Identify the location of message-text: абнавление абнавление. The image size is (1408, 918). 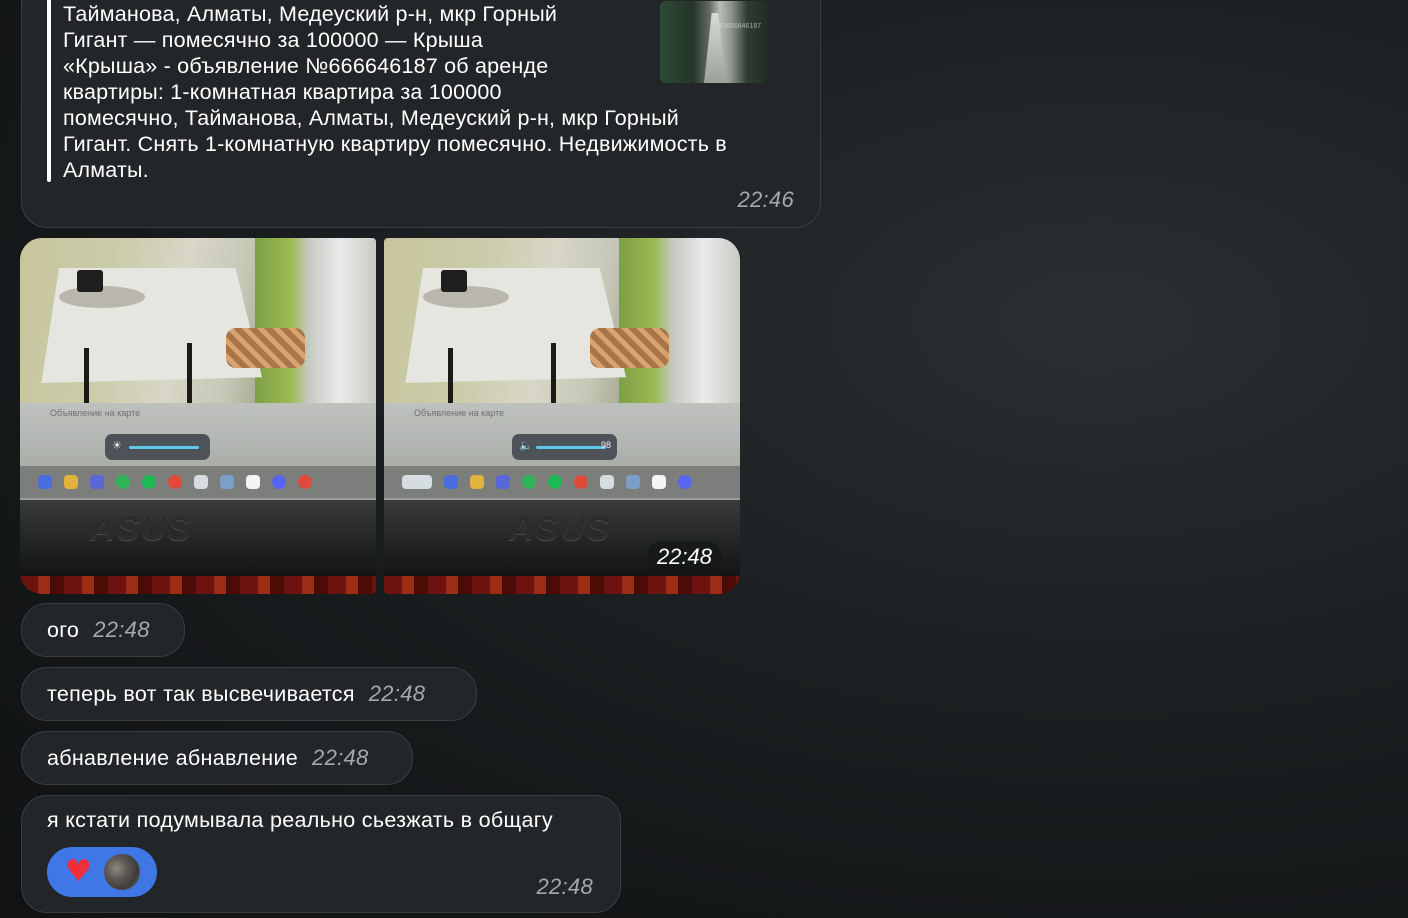
(173, 757).